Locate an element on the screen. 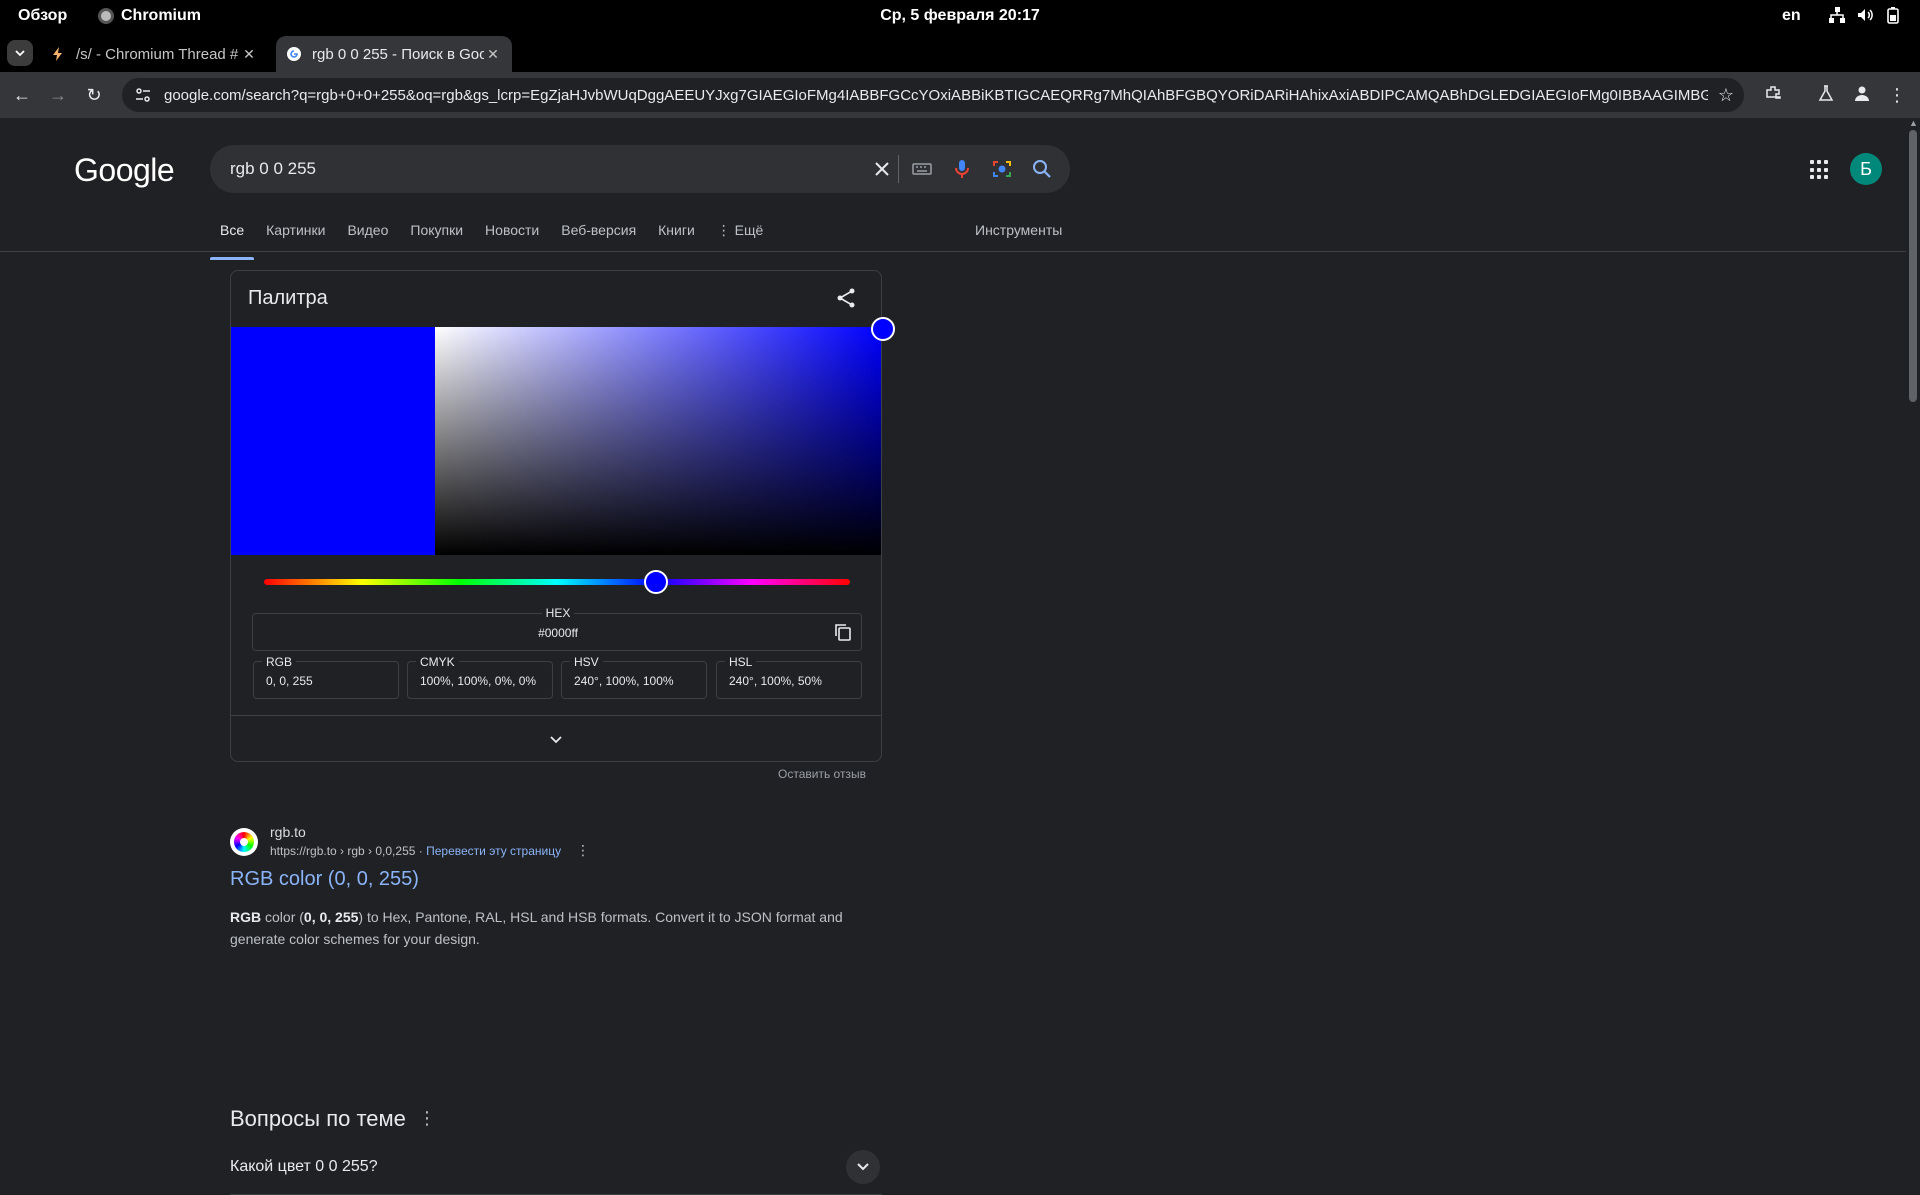  expand-question-button is located at coordinates (863, 1167).